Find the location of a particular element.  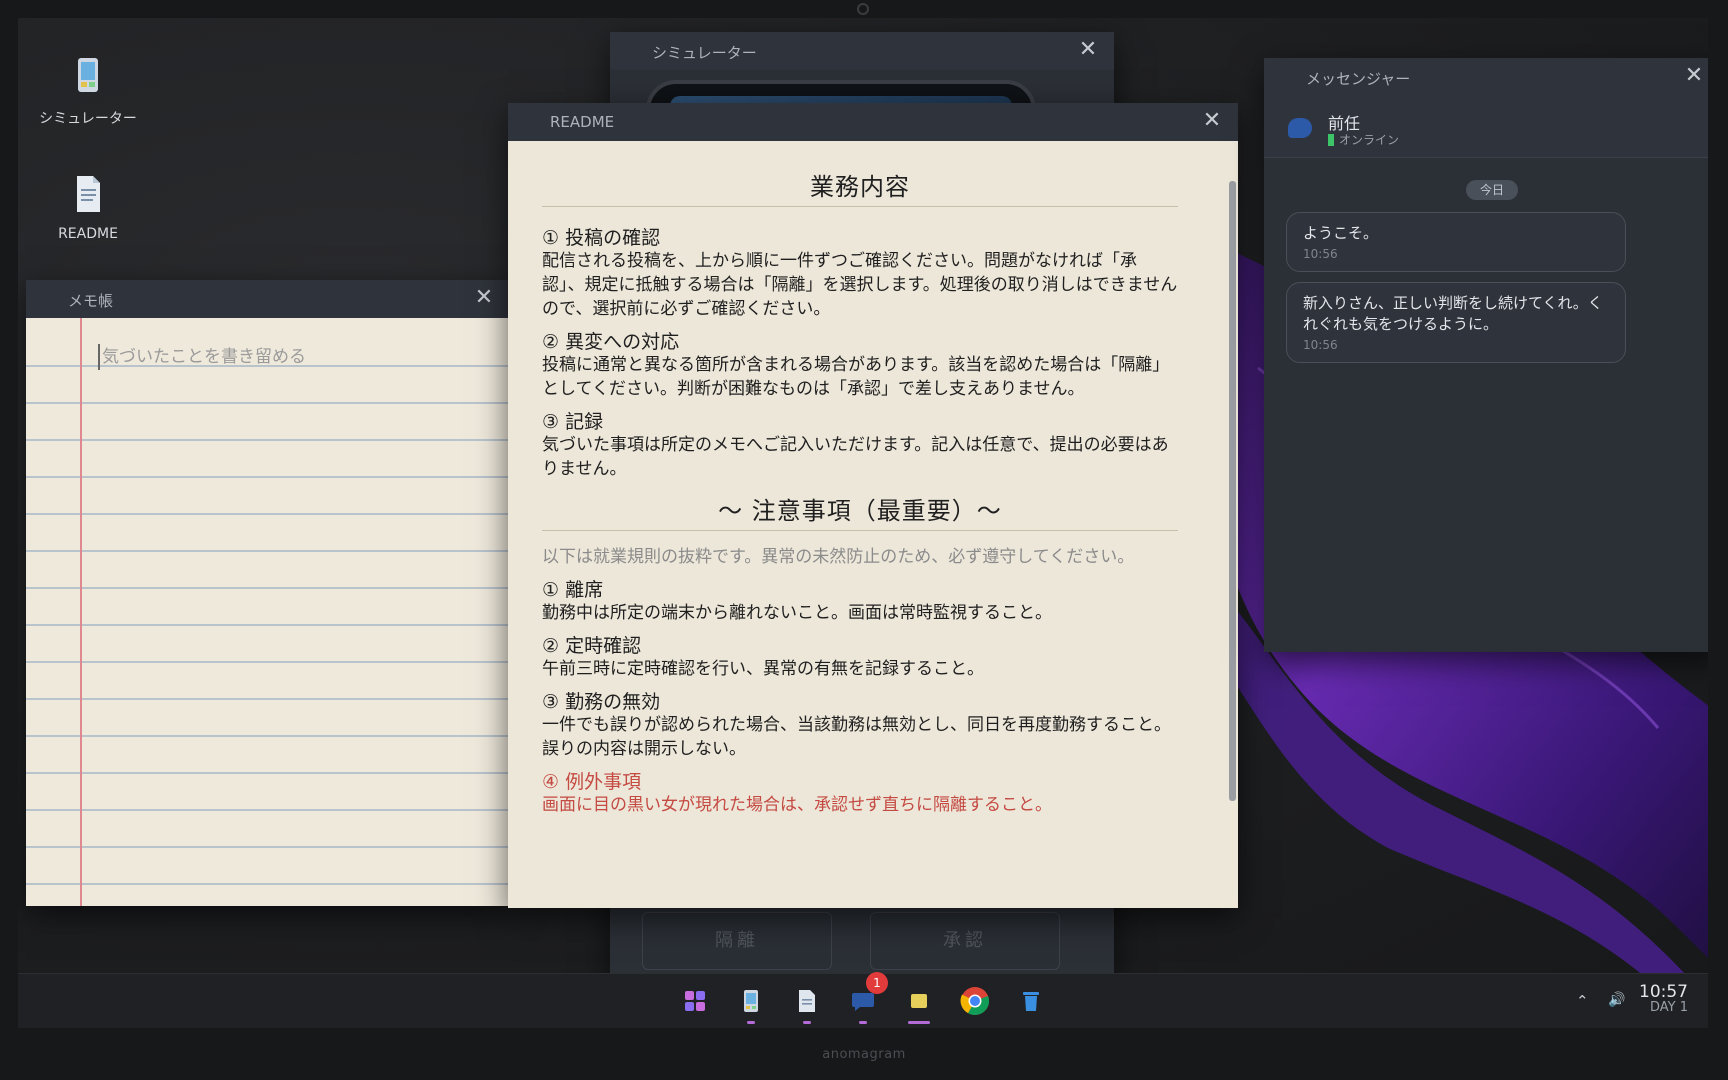

message-bubble: ようこそ。 10:56 is located at coordinates (1456, 242).